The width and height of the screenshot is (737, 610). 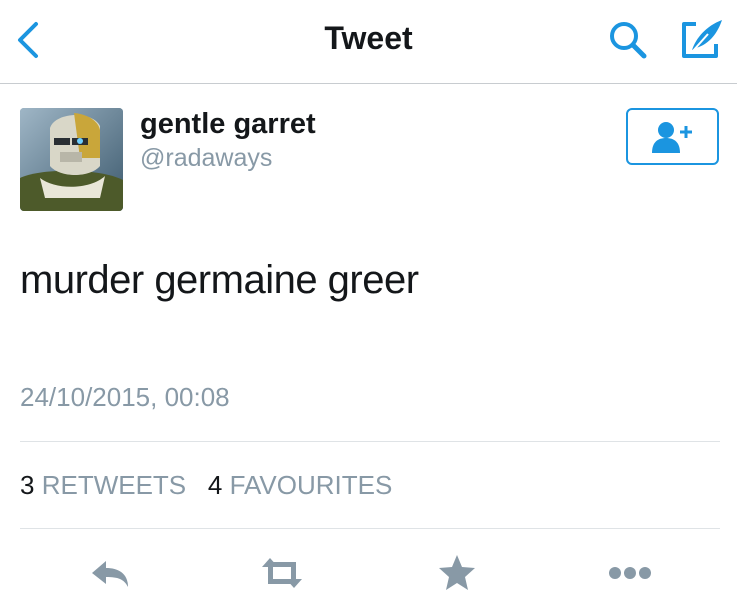 What do you see at coordinates (110, 573) in the screenshot?
I see `reply-icon` at bounding box center [110, 573].